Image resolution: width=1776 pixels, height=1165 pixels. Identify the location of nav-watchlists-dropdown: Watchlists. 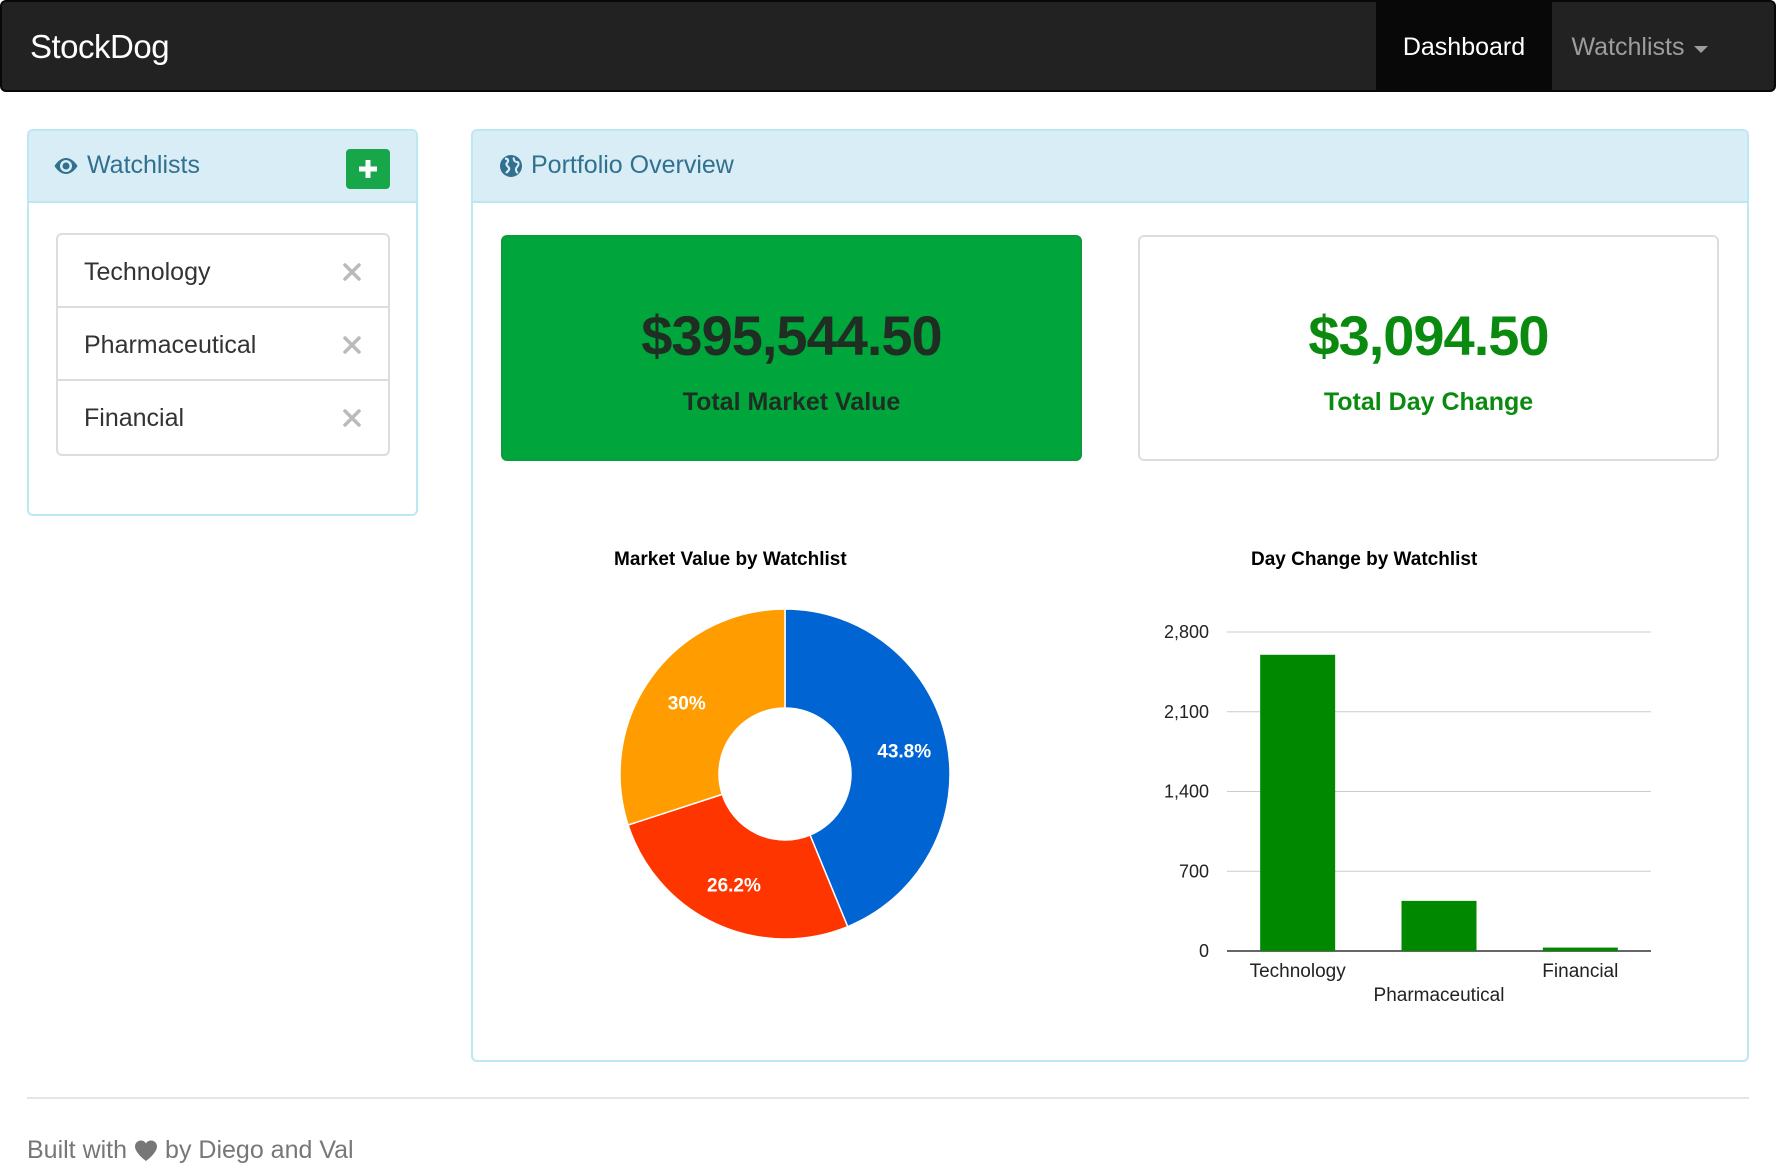
(1640, 47).